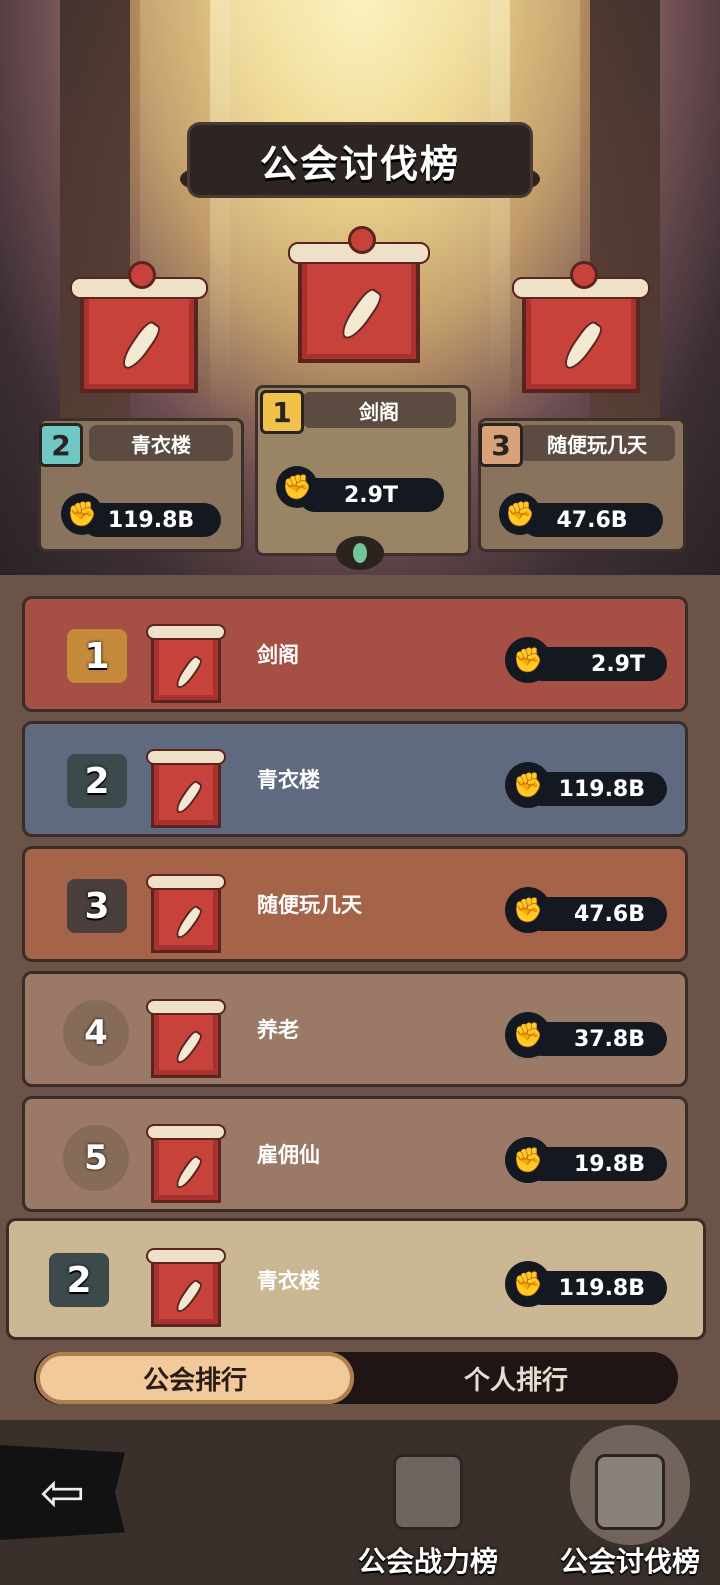 This screenshot has height=1585, width=720. Describe the element at coordinates (355, 779) in the screenshot. I see `list-item: 2 青衣楼 119.8B ✊` at that location.